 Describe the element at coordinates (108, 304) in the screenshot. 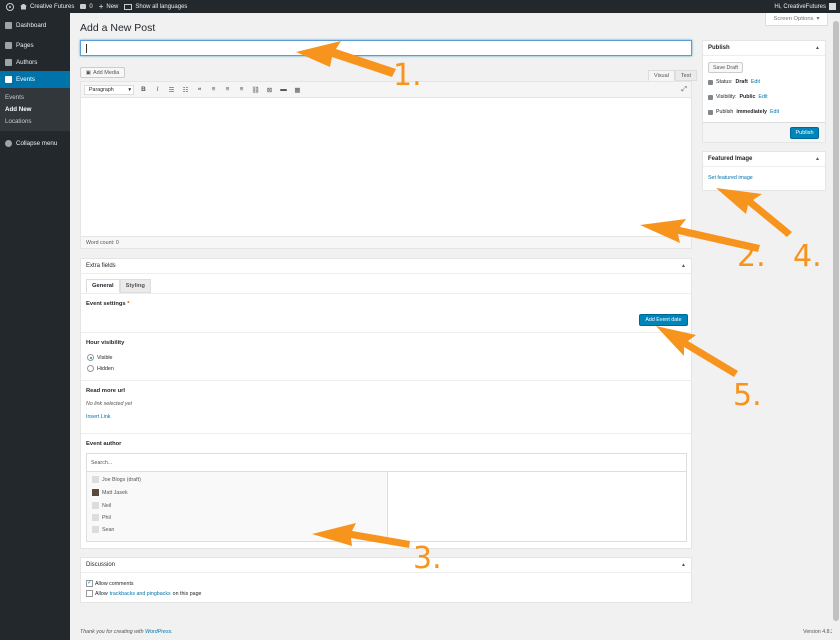

I see `event-settings-label: Event settings *` at that location.